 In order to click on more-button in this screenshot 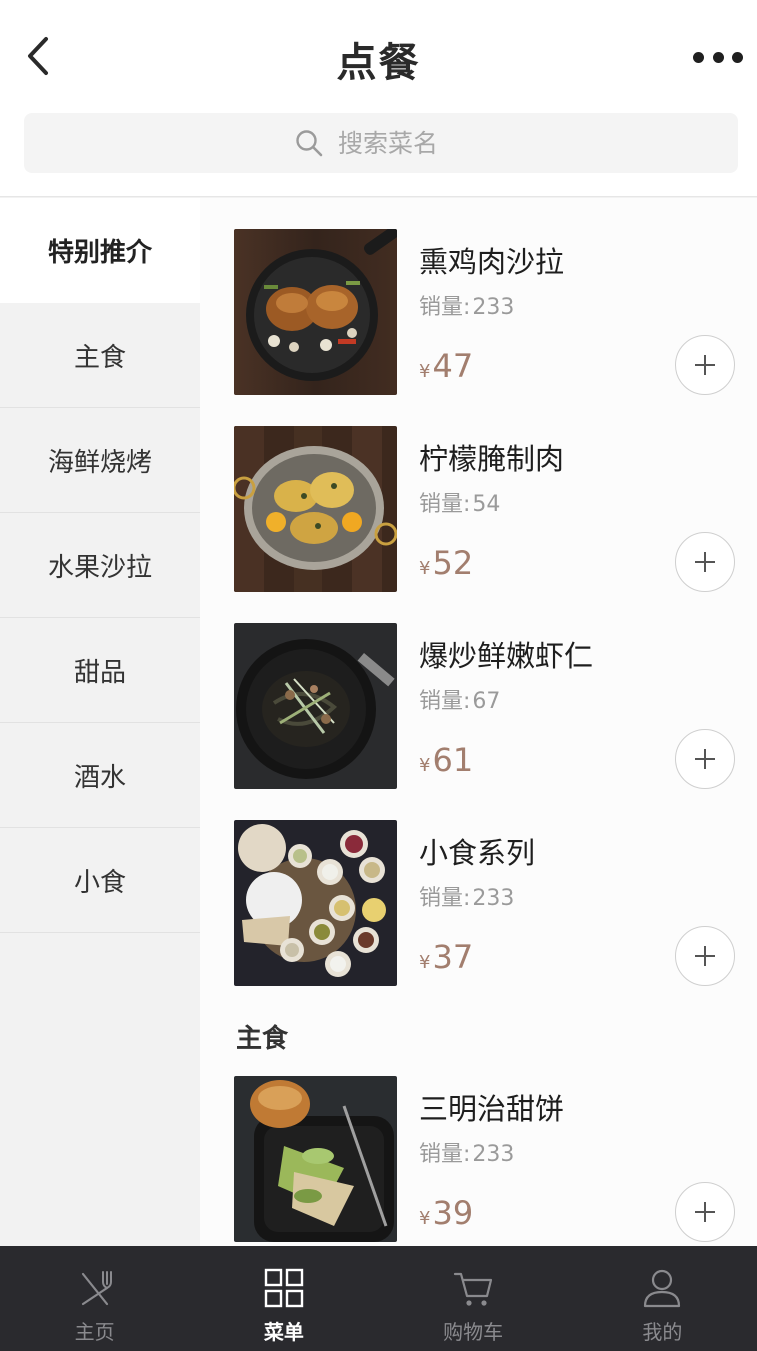, I will do `click(718, 57)`.